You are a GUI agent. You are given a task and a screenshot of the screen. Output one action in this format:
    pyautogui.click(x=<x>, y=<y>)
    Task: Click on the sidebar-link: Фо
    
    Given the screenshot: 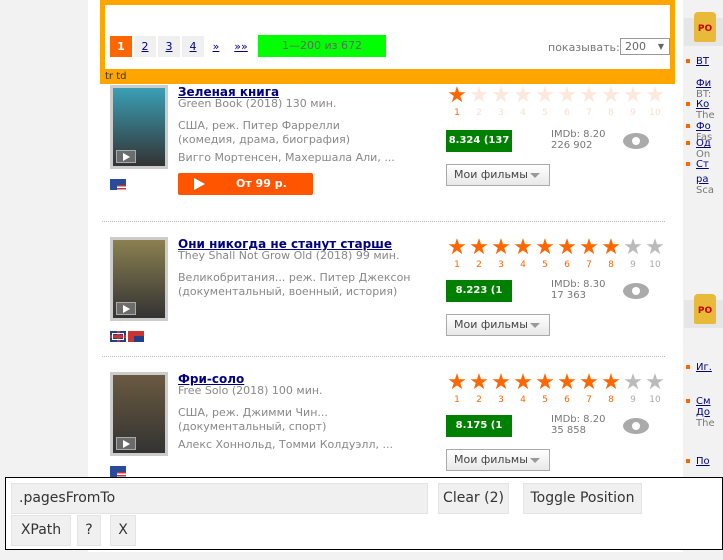 What is the action you would take?
    pyautogui.click(x=703, y=126)
    